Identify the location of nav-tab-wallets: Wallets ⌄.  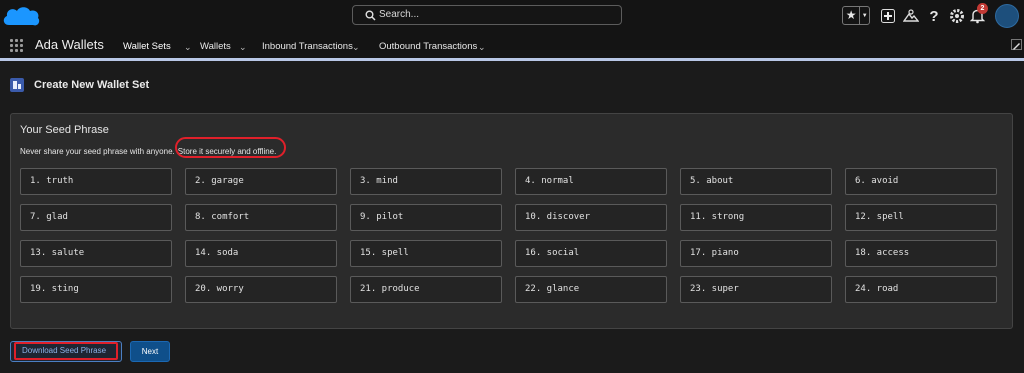
(223, 46).